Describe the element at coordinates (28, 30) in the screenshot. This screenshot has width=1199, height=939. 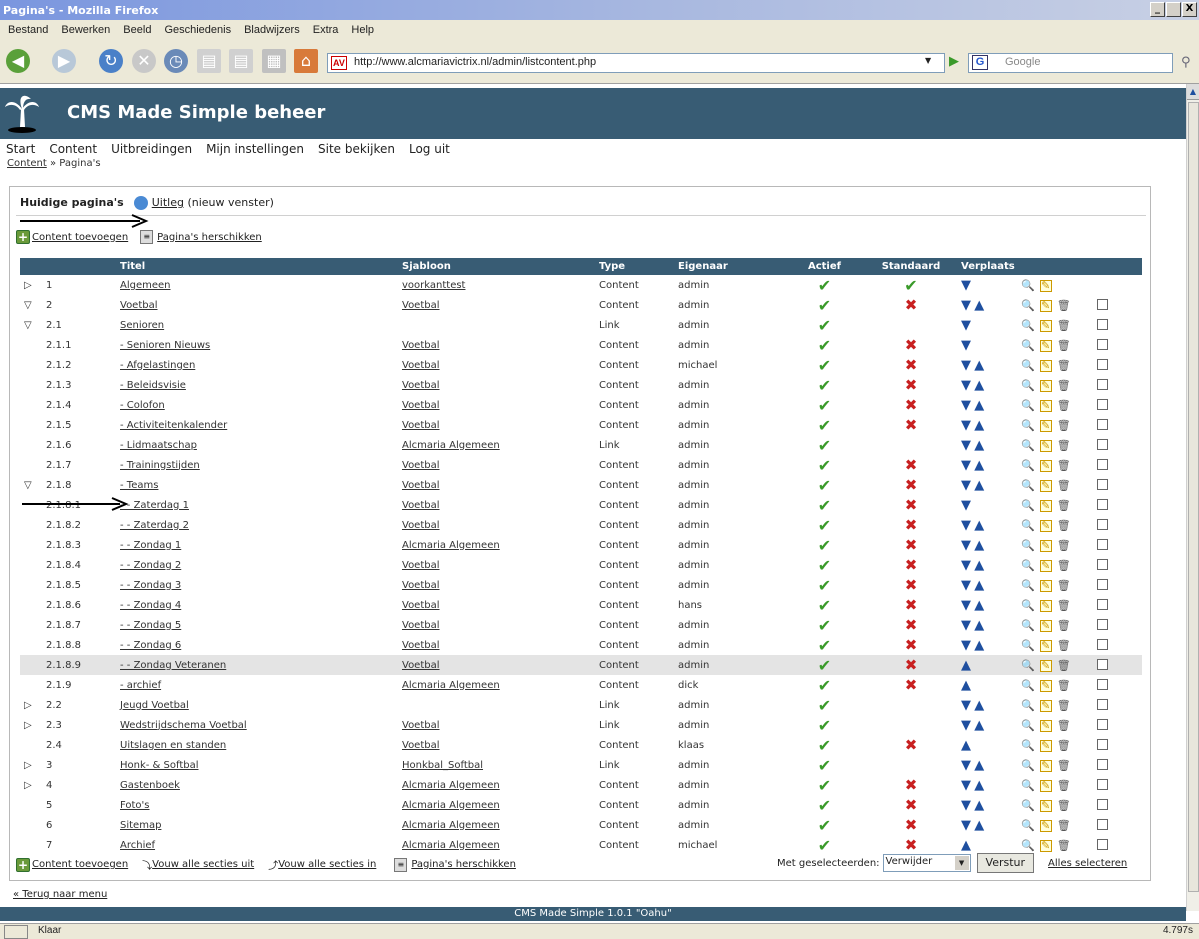
I see `menu-bestand: Bestand` at that location.